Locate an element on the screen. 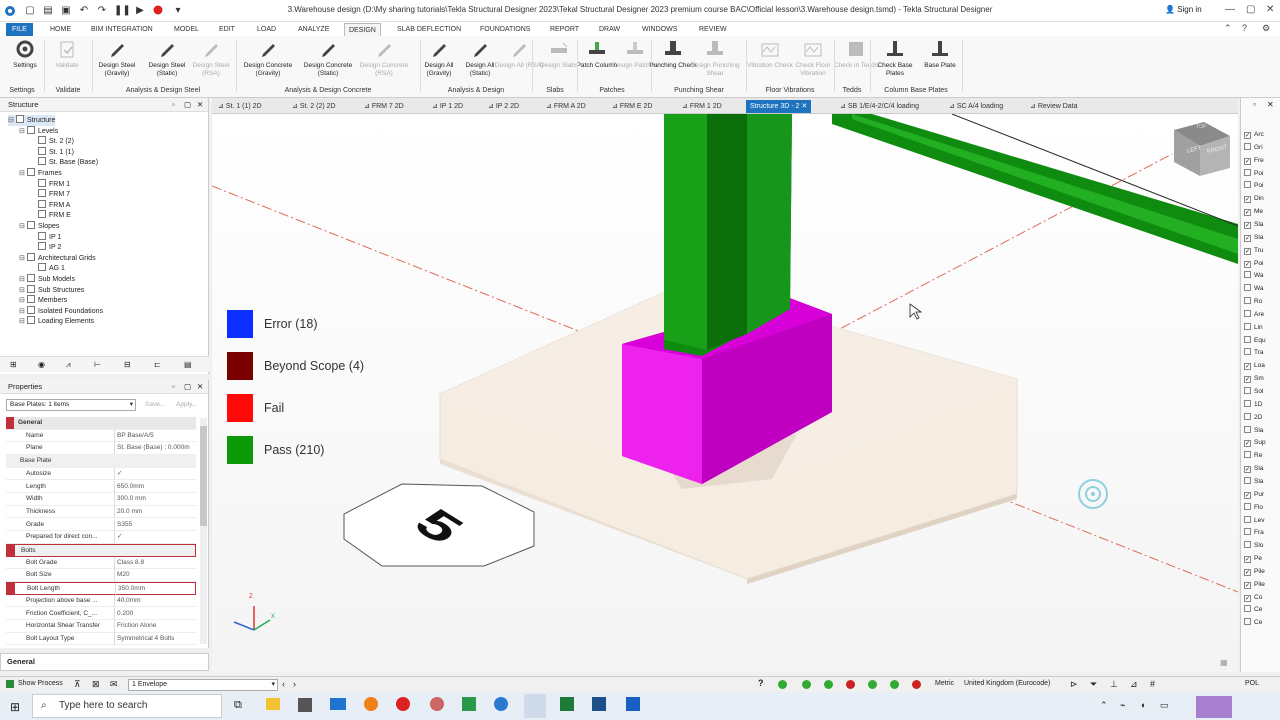  view-tab: ⊿ FRM A 2D is located at coordinates (566, 106).